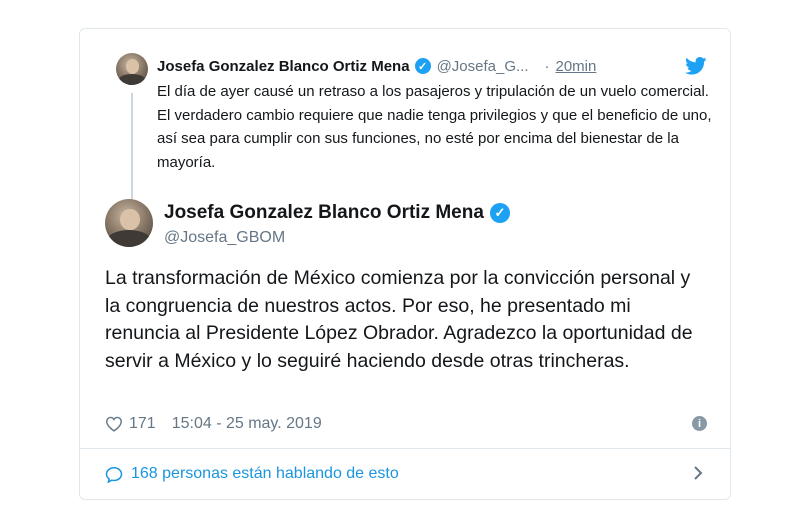  What do you see at coordinates (142, 424) in the screenshot?
I see `like-count: 171` at bounding box center [142, 424].